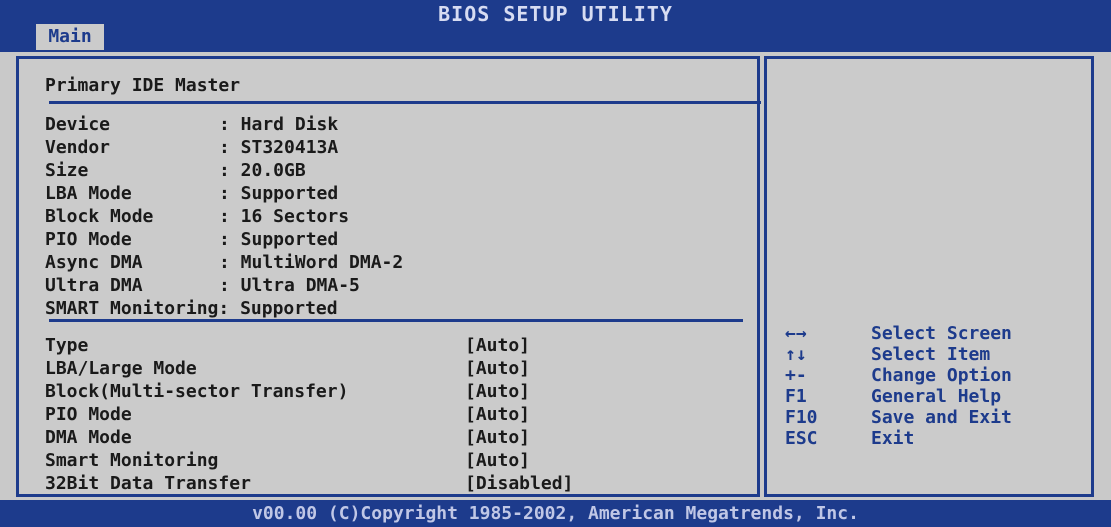 This screenshot has height=527, width=1111. I want to click on info-label: Size, so click(67, 170).